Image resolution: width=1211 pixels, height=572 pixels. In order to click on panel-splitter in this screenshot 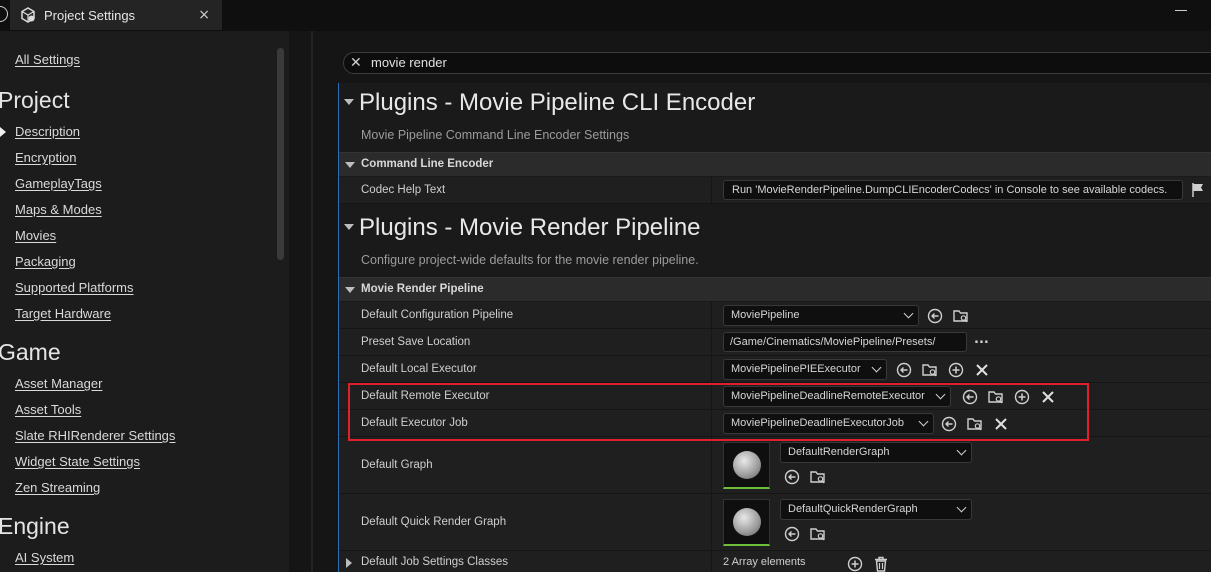, I will do `click(312, 301)`.